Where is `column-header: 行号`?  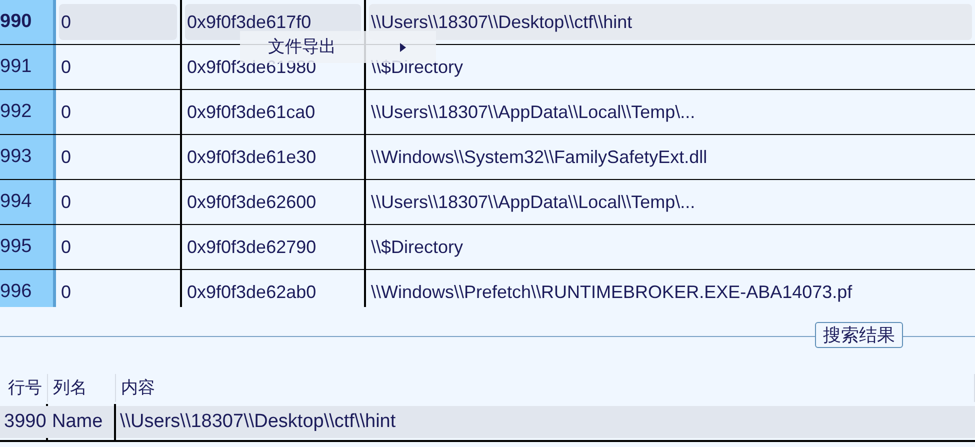 column-header: 行号 is located at coordinates (25, 388).